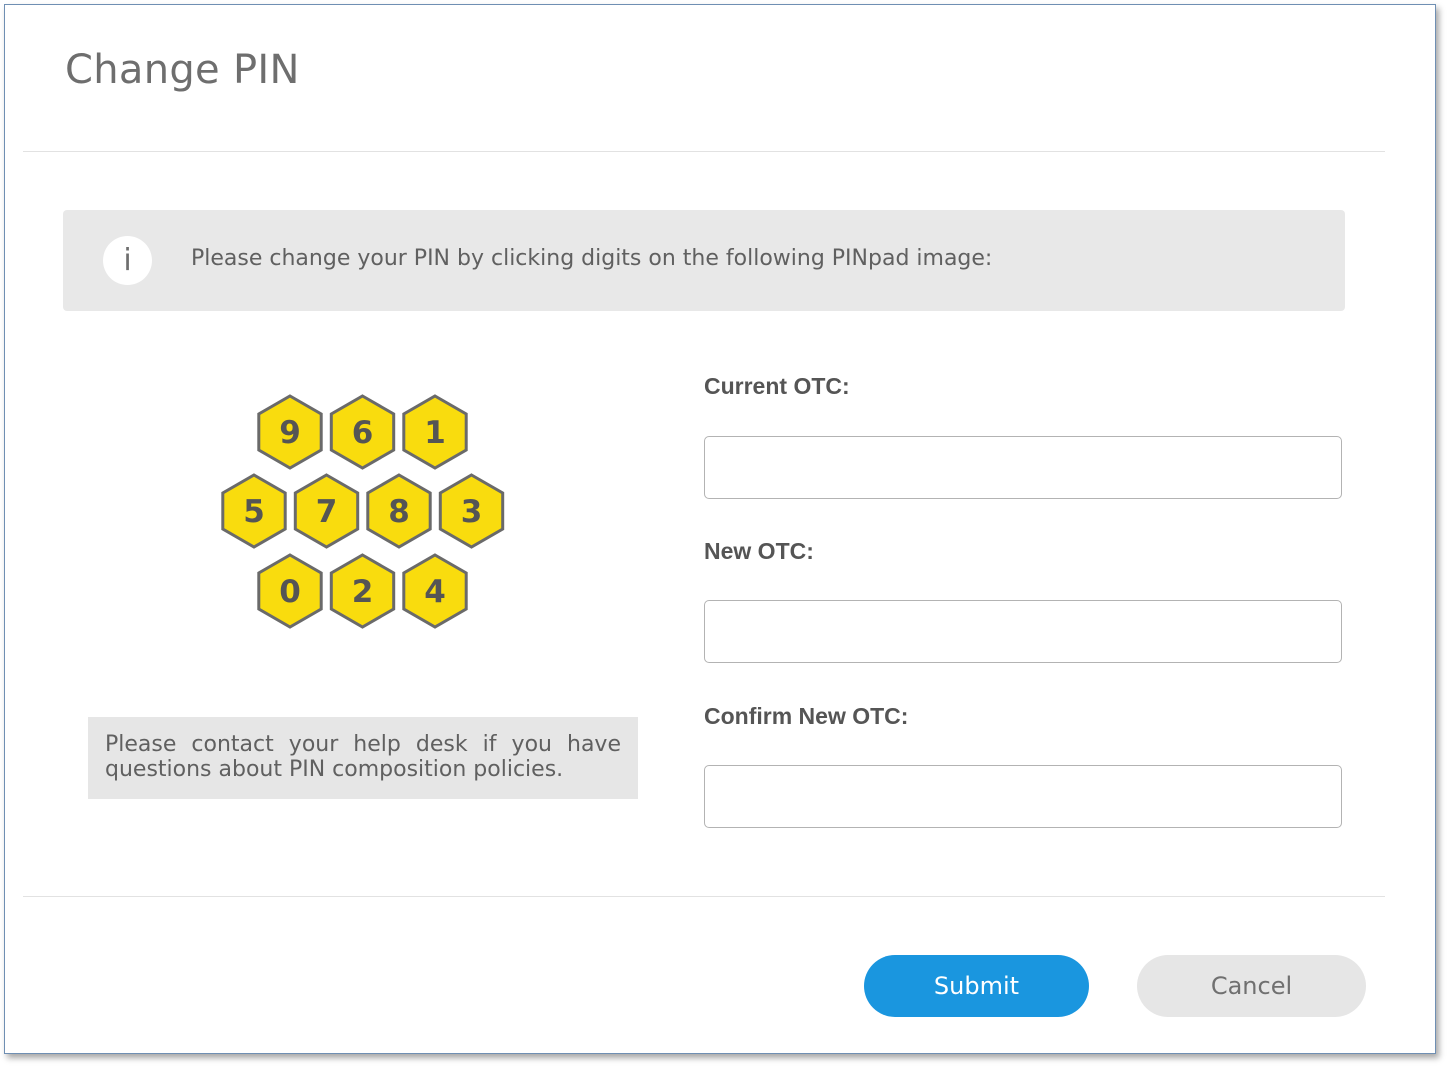  I want to click on footer-divider, so click(704, 896).